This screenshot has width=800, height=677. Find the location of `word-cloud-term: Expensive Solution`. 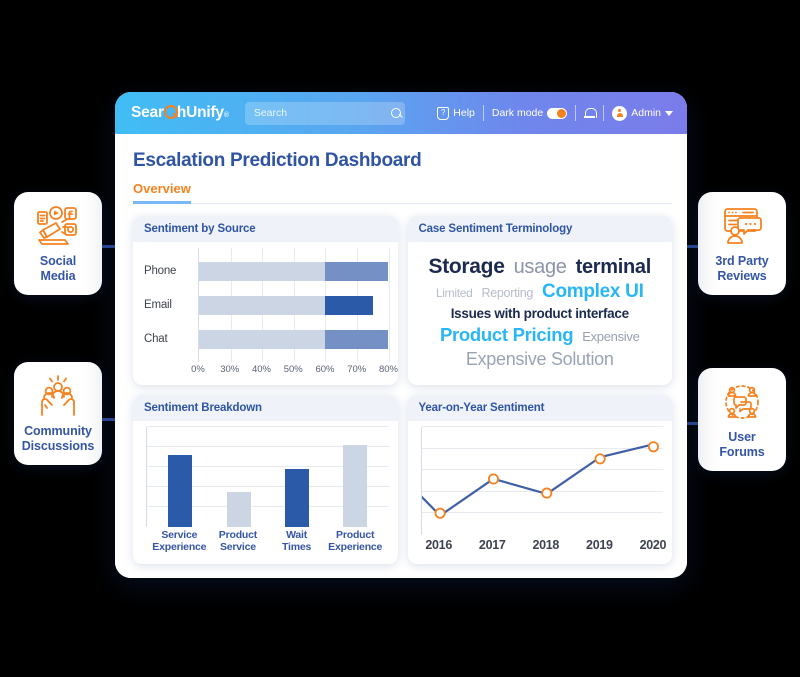

word-cloud-term: Expensive Solution is located at coordinates (540, 359).